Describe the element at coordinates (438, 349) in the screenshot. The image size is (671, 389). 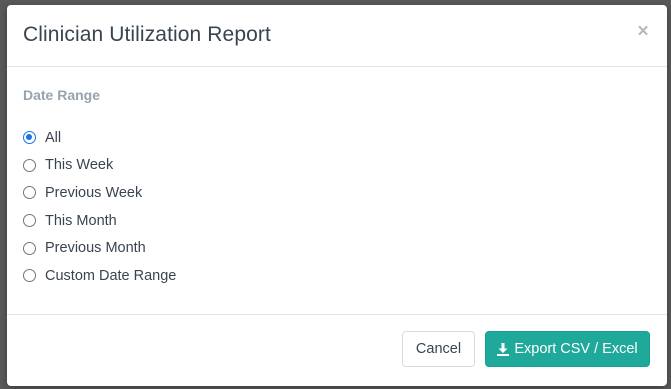
I see `cancel-button: Cancel` at that location.